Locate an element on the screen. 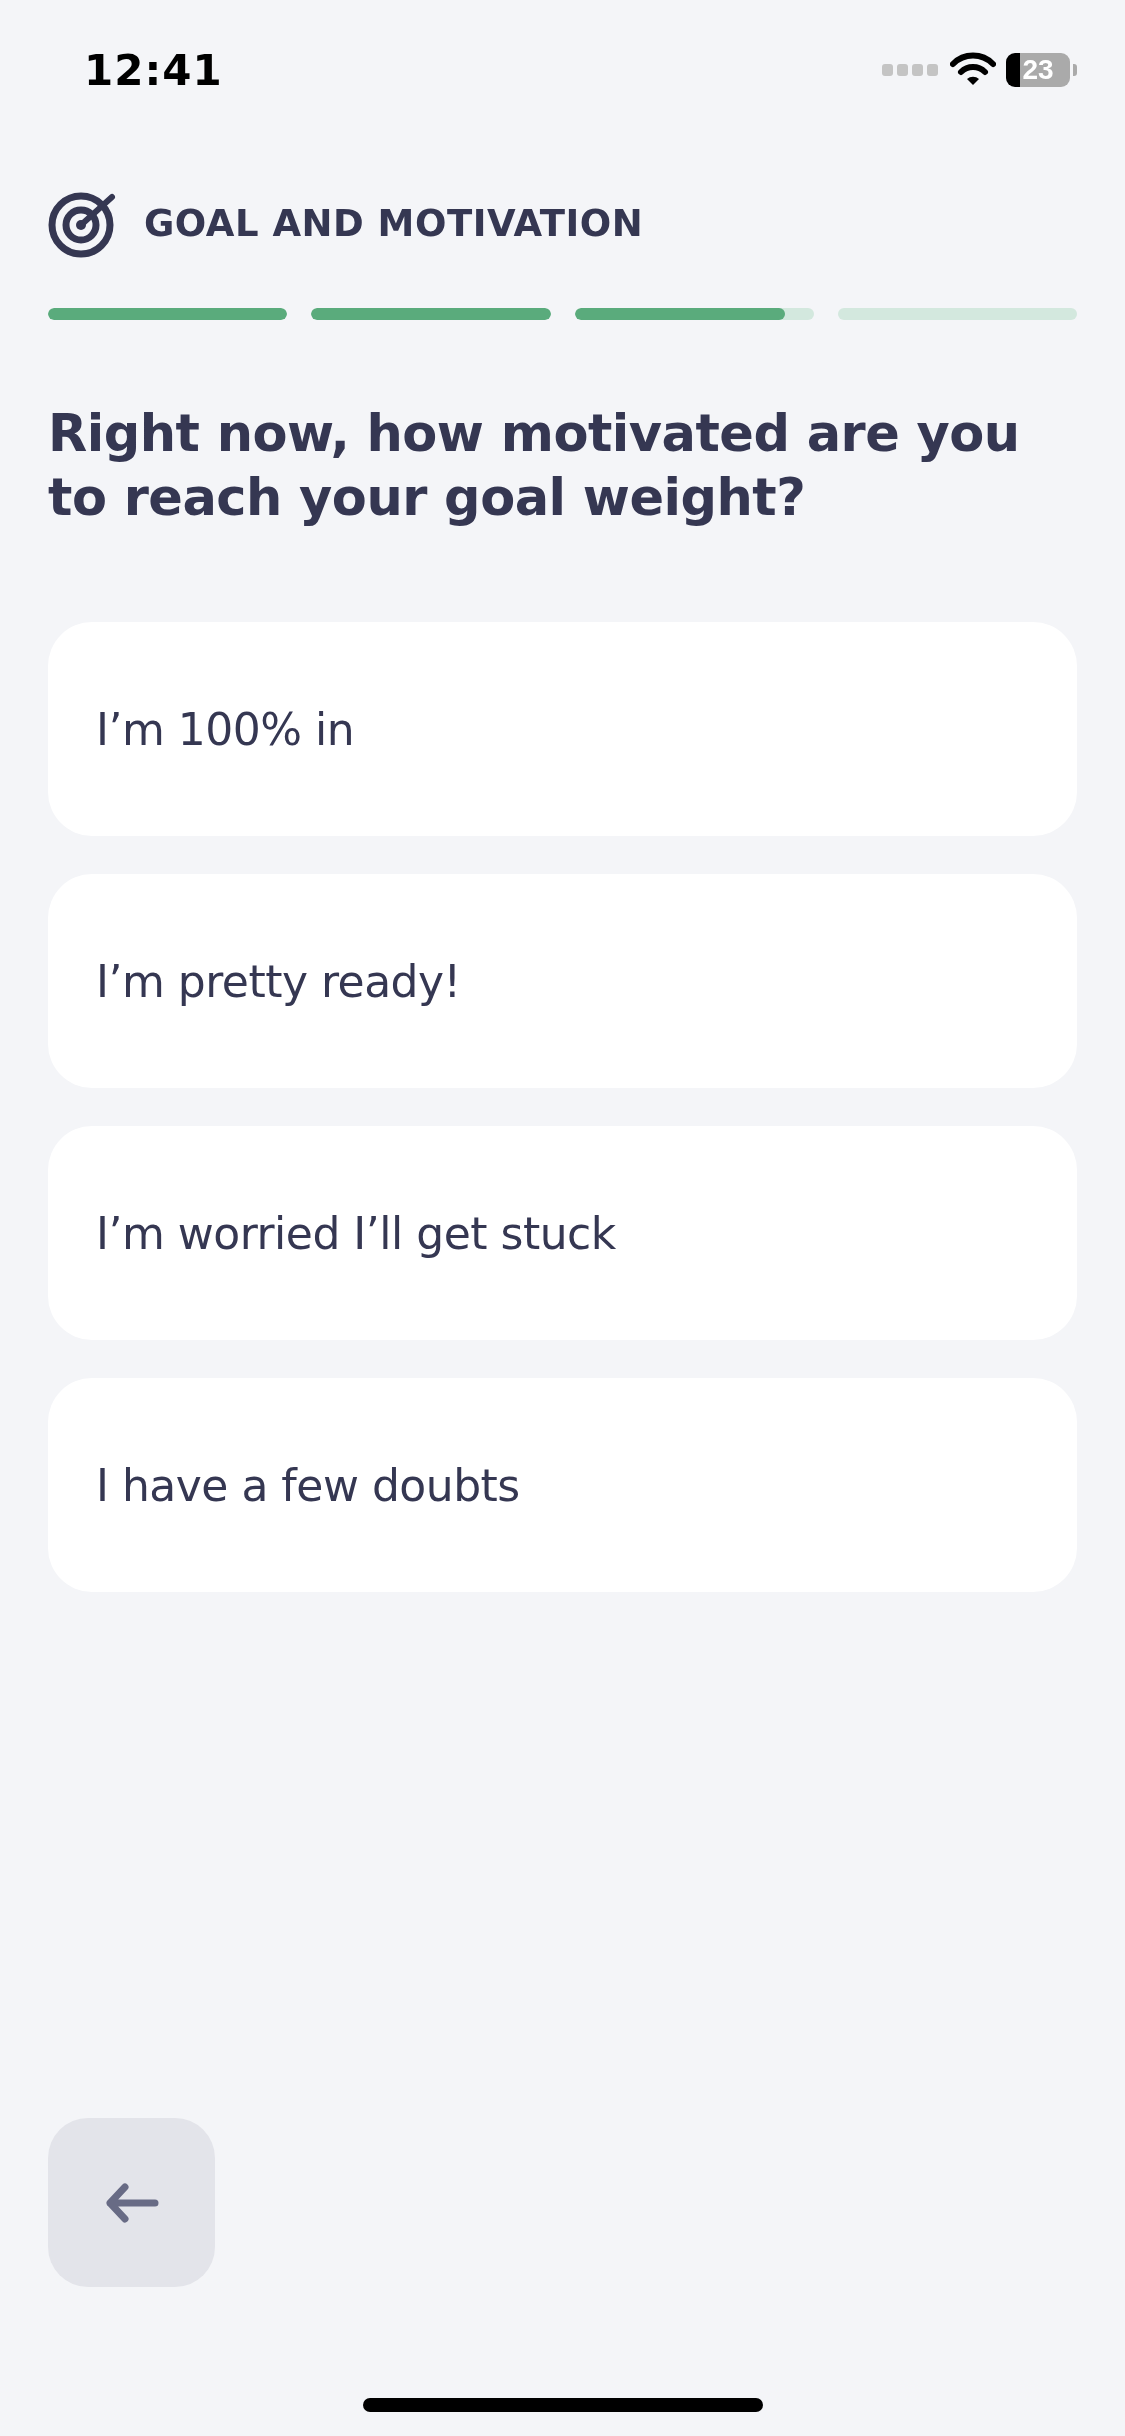 The height and width of the screenshot is (2436, 1125). clock-time: 12:41 is located at coordinates (153, 70).